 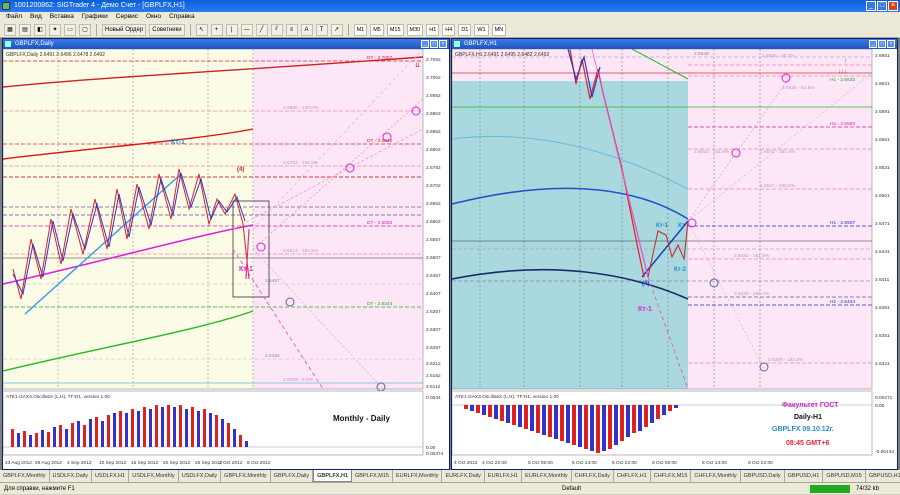 I want to click on status-help-text: Для справки, нажмите F1, so click(x=39, y=489).